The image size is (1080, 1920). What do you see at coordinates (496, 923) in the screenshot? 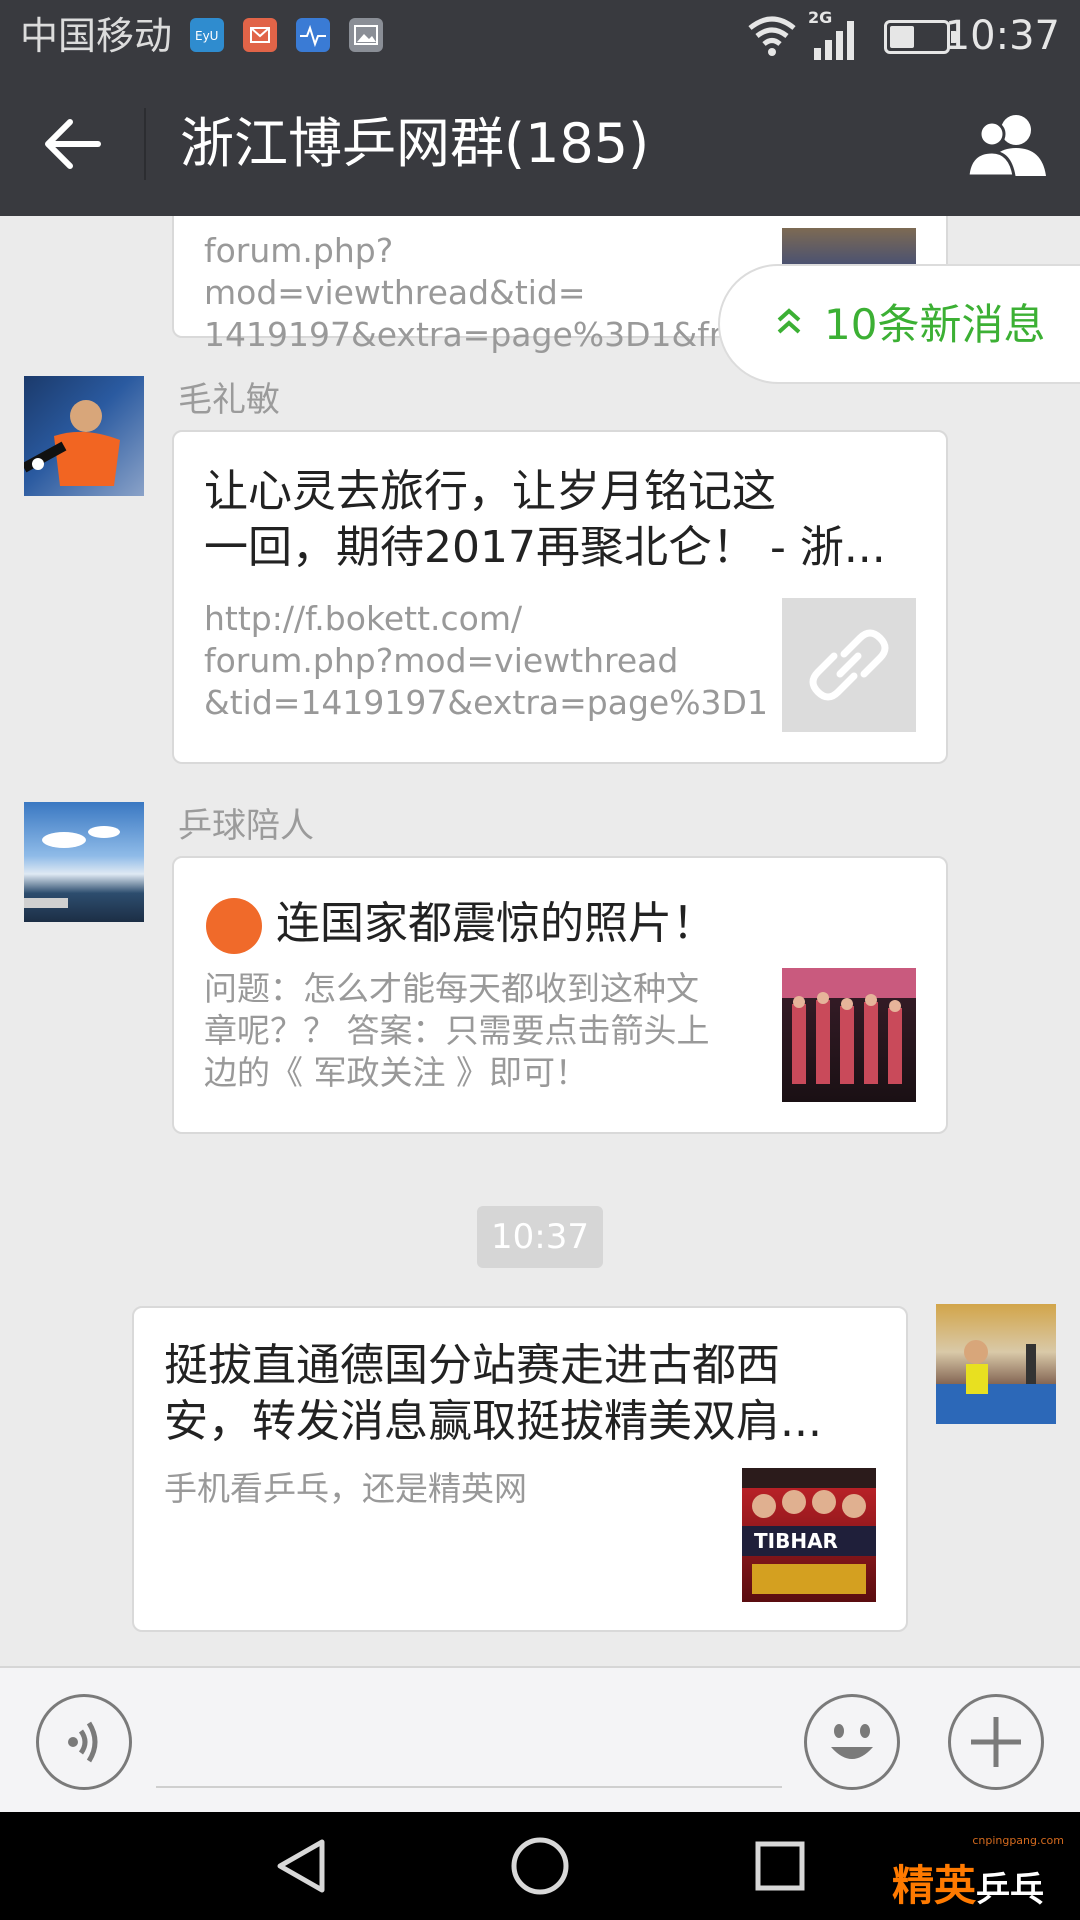
I see `card-title: 连国家都震惊的照片！` at bounding box center [496, 923].